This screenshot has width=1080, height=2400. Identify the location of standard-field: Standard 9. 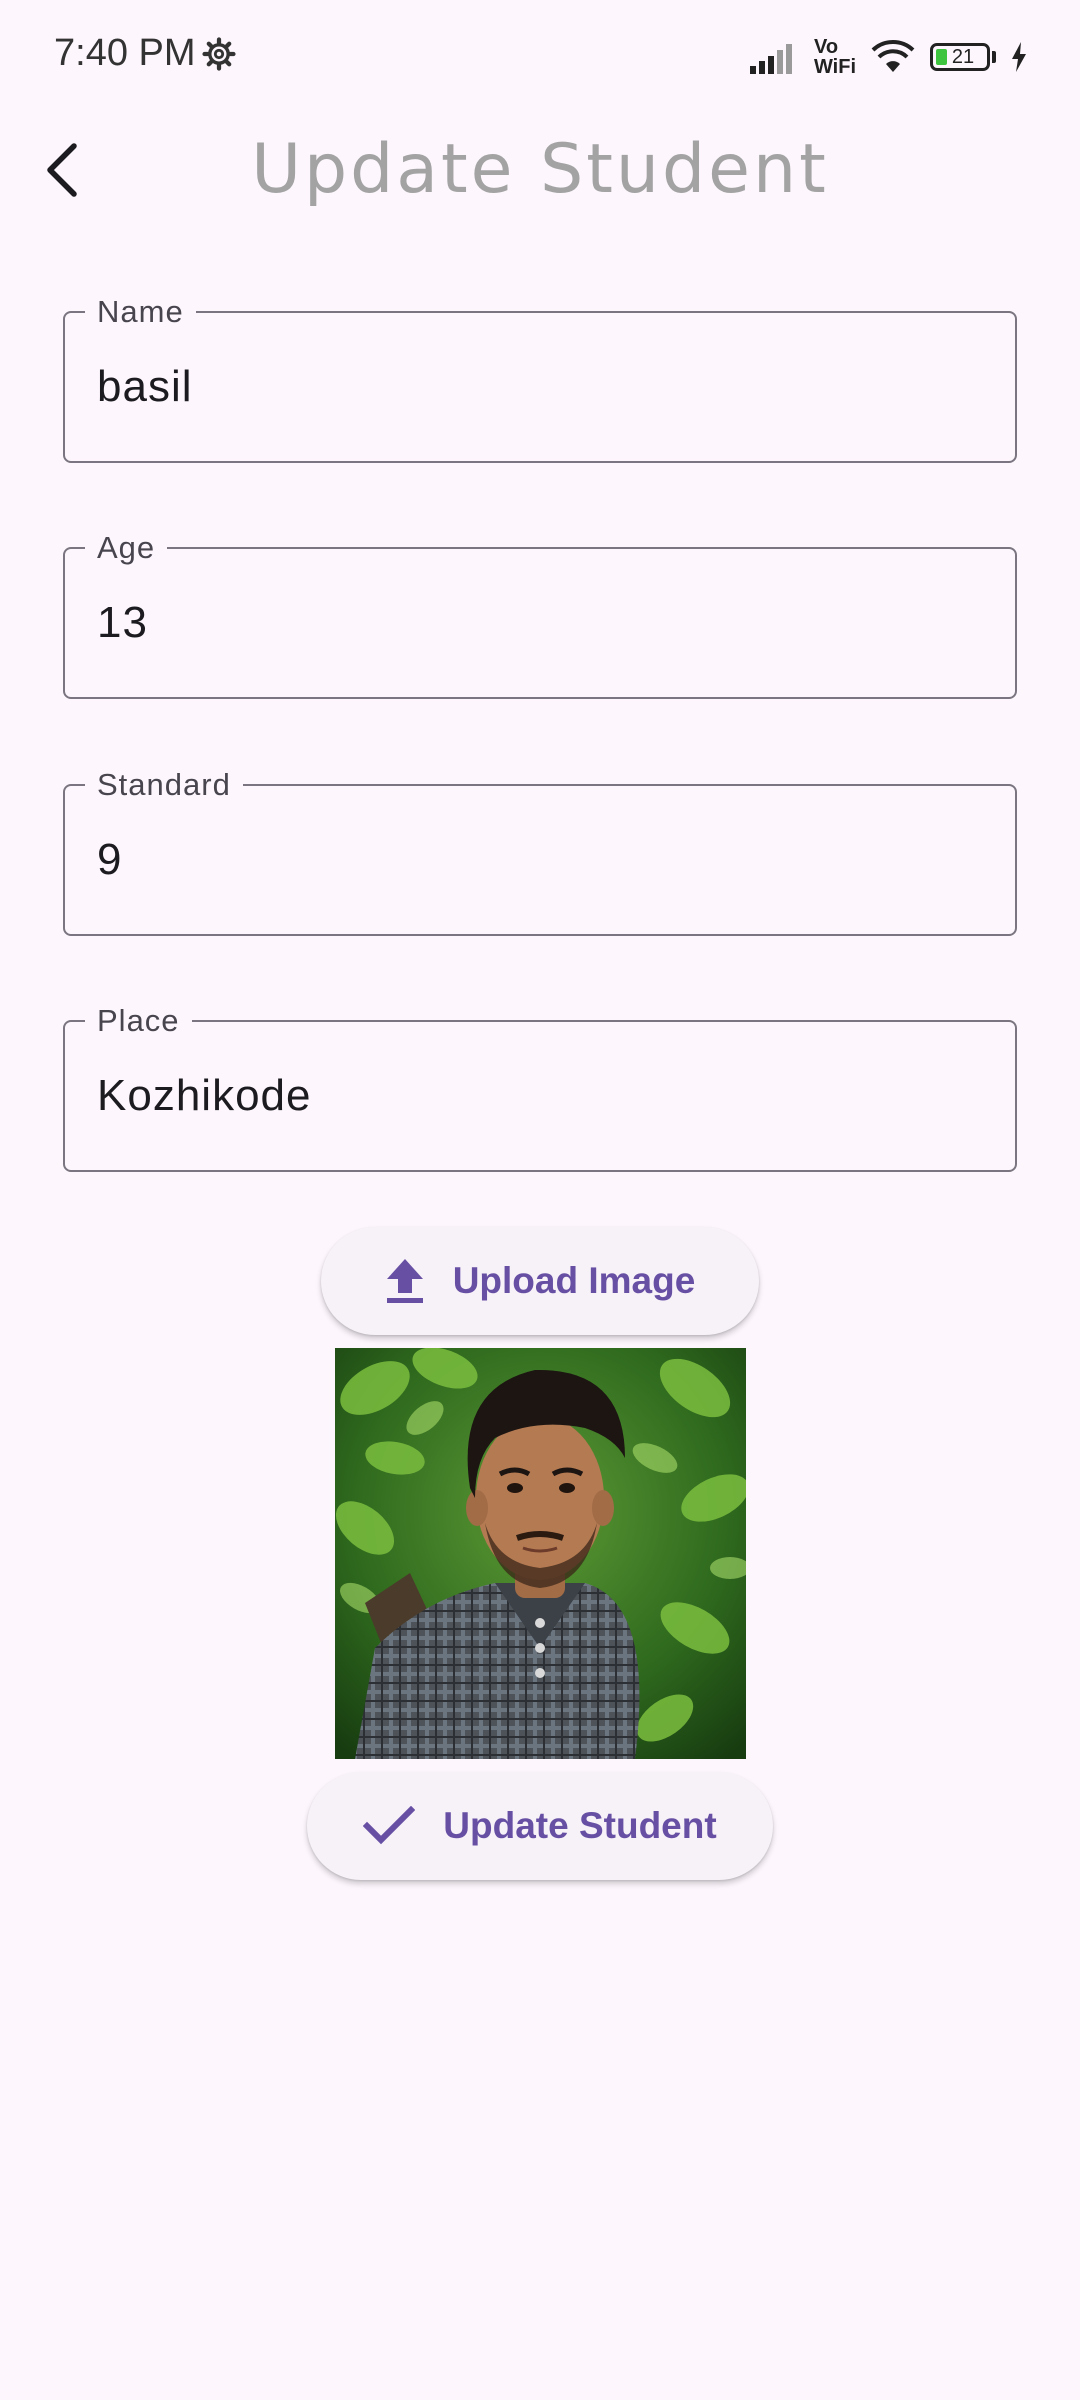
(540, 852).